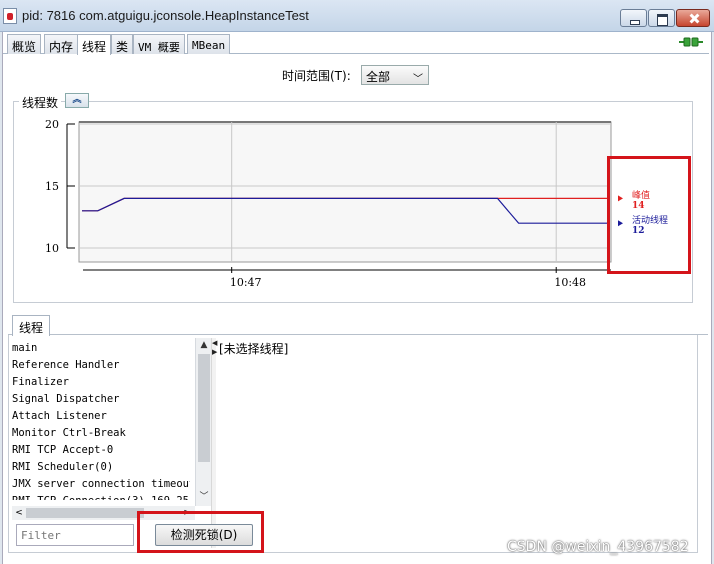 Image resolution: width=714 pixels, height=564 pixels. I want to click on scroll-down-icon: ﹀, so click(204, 497).